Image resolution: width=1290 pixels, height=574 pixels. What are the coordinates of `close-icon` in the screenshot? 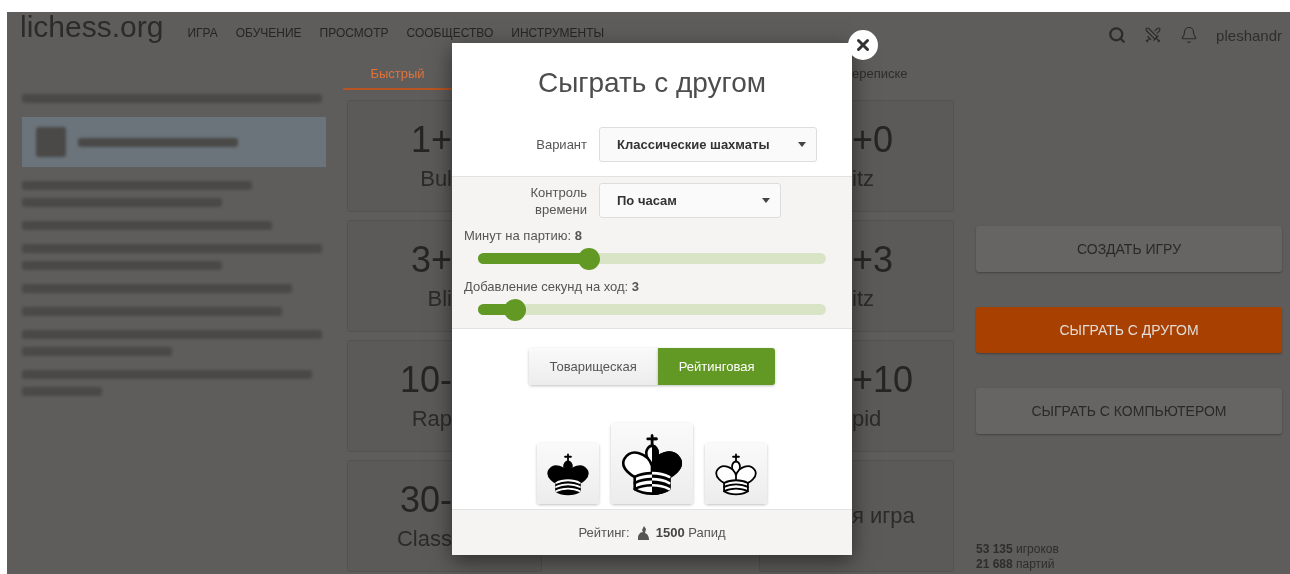 It's located at (863, 45).